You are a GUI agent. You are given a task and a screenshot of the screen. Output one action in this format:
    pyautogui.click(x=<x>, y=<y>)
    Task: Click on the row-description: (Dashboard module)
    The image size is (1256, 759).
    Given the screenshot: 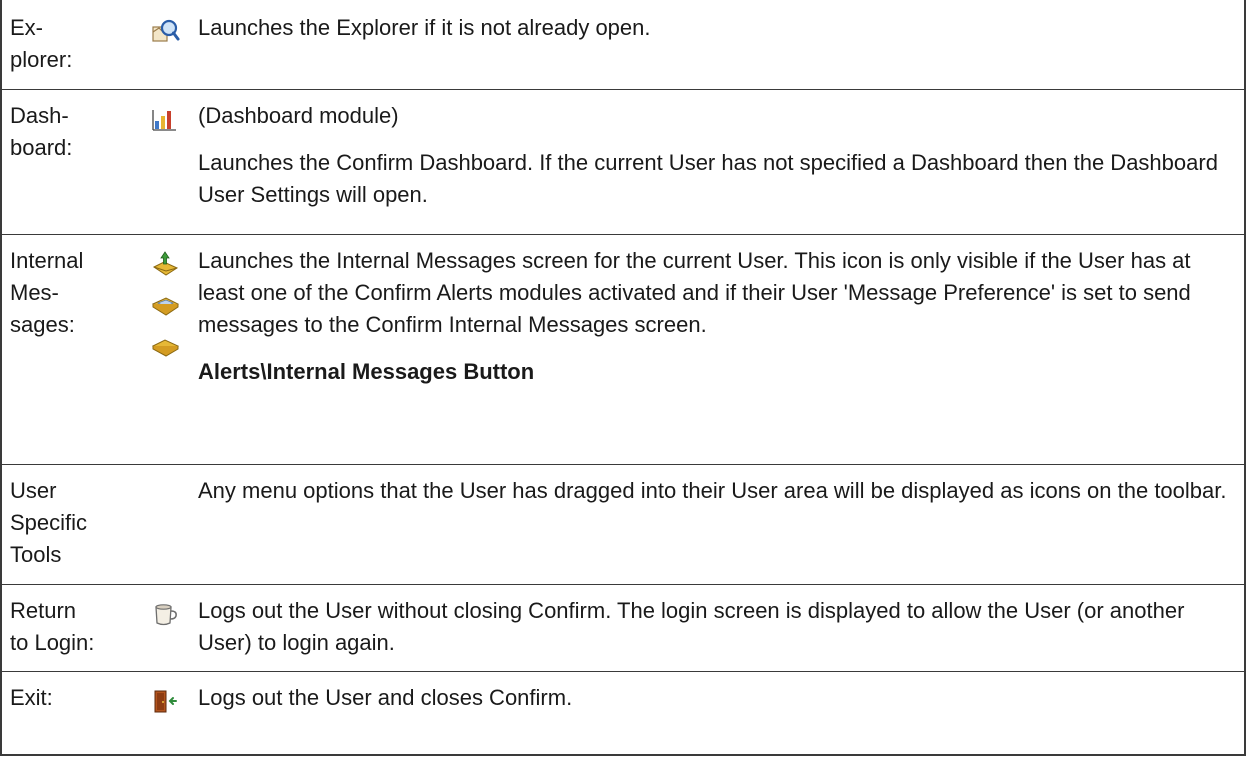 What is the action you would take?
    pyautogui.click(x=298, y=115)
    